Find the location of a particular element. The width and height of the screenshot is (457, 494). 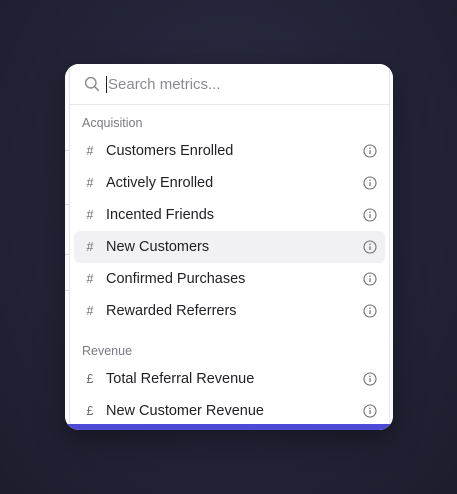

metric-label: Incented Friends is located at coordinates (160, 215).